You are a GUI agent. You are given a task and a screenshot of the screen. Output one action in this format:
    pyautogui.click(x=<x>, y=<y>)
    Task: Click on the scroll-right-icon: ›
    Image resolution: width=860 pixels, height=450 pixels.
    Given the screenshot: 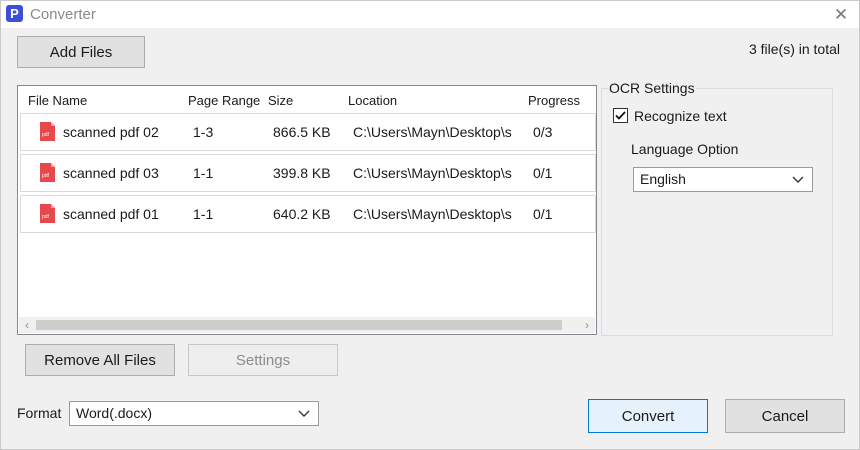 What is the action you would take?
    pyautogui.click(x=587, y=325)
    